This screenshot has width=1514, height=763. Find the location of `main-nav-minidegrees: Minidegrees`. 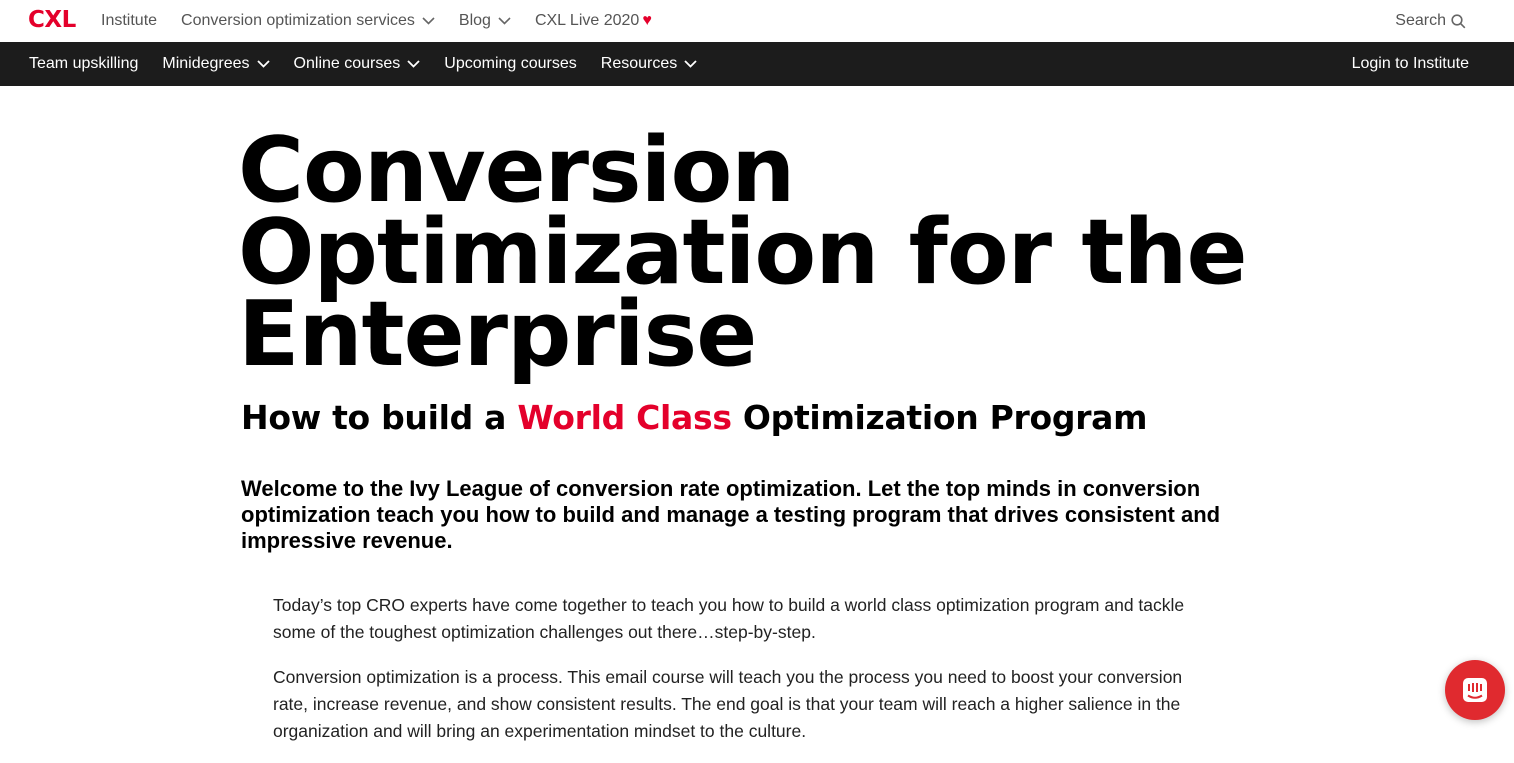

main-nav-minidegrees: Minidegrees is located at coordinates (216, 64).